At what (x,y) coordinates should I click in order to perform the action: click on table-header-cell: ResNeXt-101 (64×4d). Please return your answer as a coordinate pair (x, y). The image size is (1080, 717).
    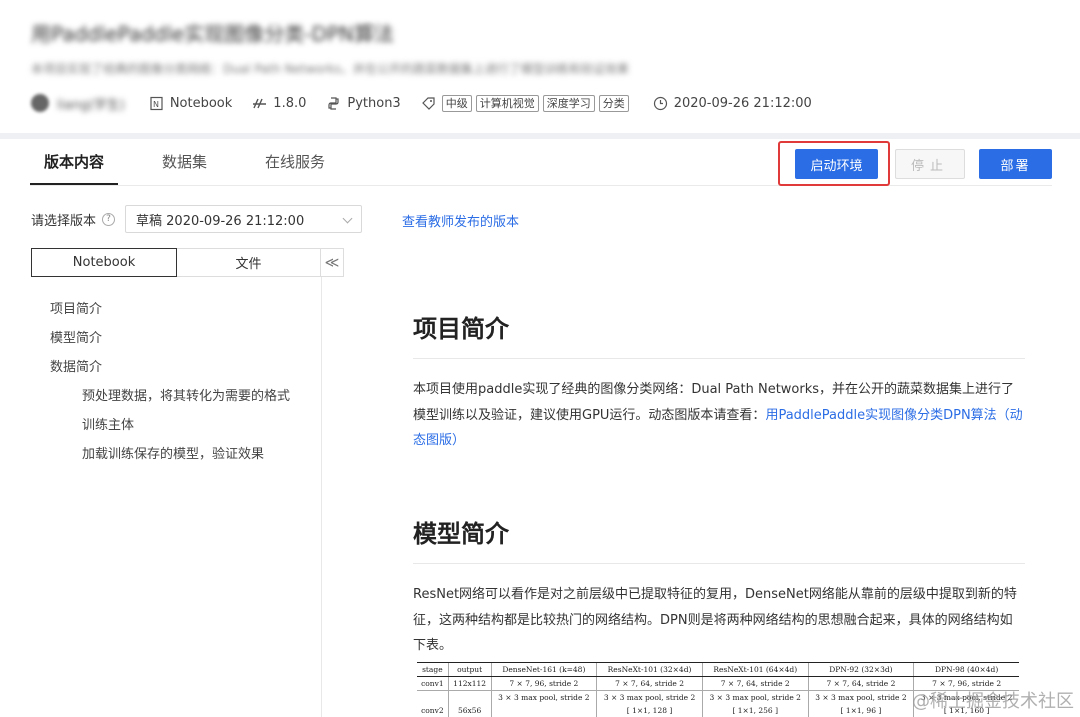
    Looking at the image, I should click on (755, 669).